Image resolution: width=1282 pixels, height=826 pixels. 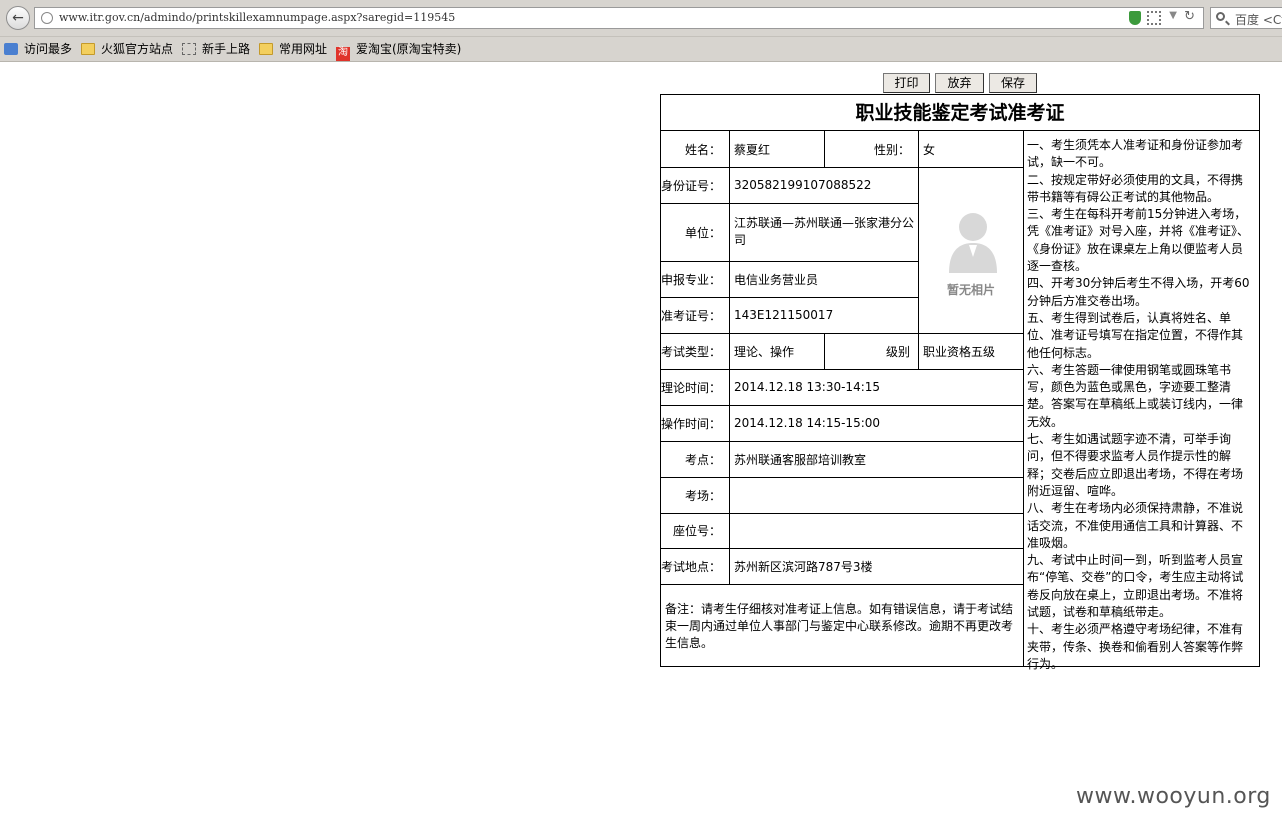 I want to click on bookmark-label: 访问最多, so click(x=48, y=49).